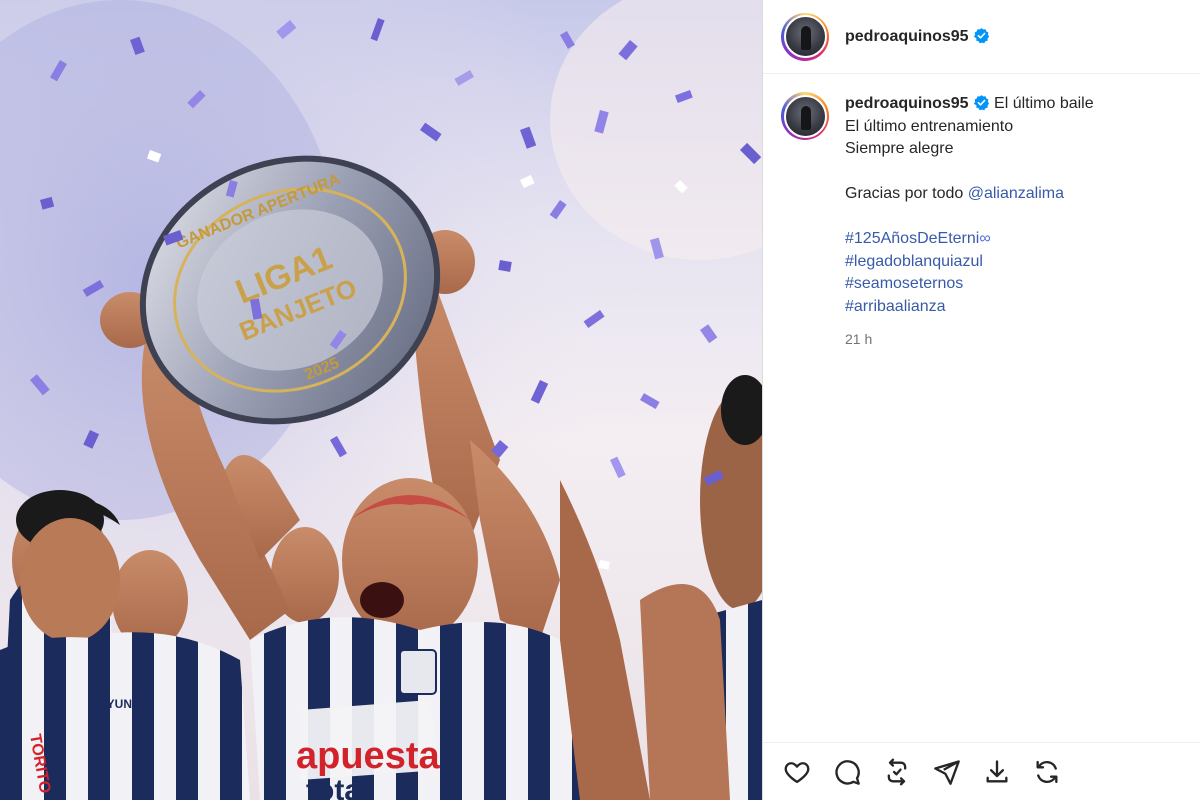 This screenshot has width=1200, height=800. Describe the element at coordinates (969, 339) in the screenshot. I see `post-timestamp: 21 h` at that location.